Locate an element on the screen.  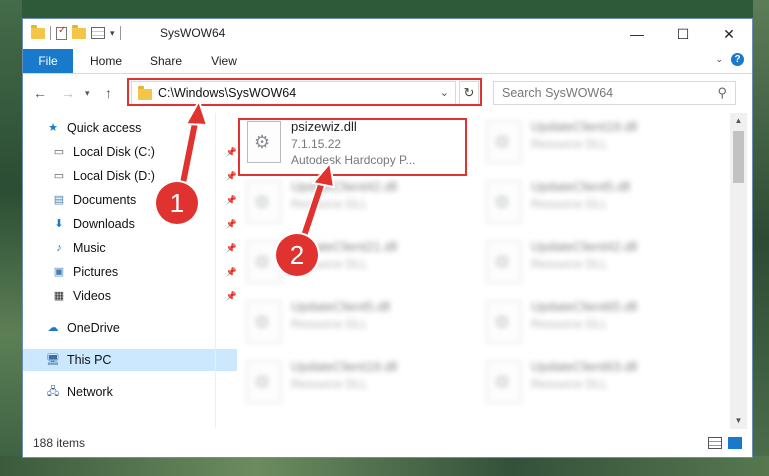
desktop-background-right is located at coordinates (761, 238).